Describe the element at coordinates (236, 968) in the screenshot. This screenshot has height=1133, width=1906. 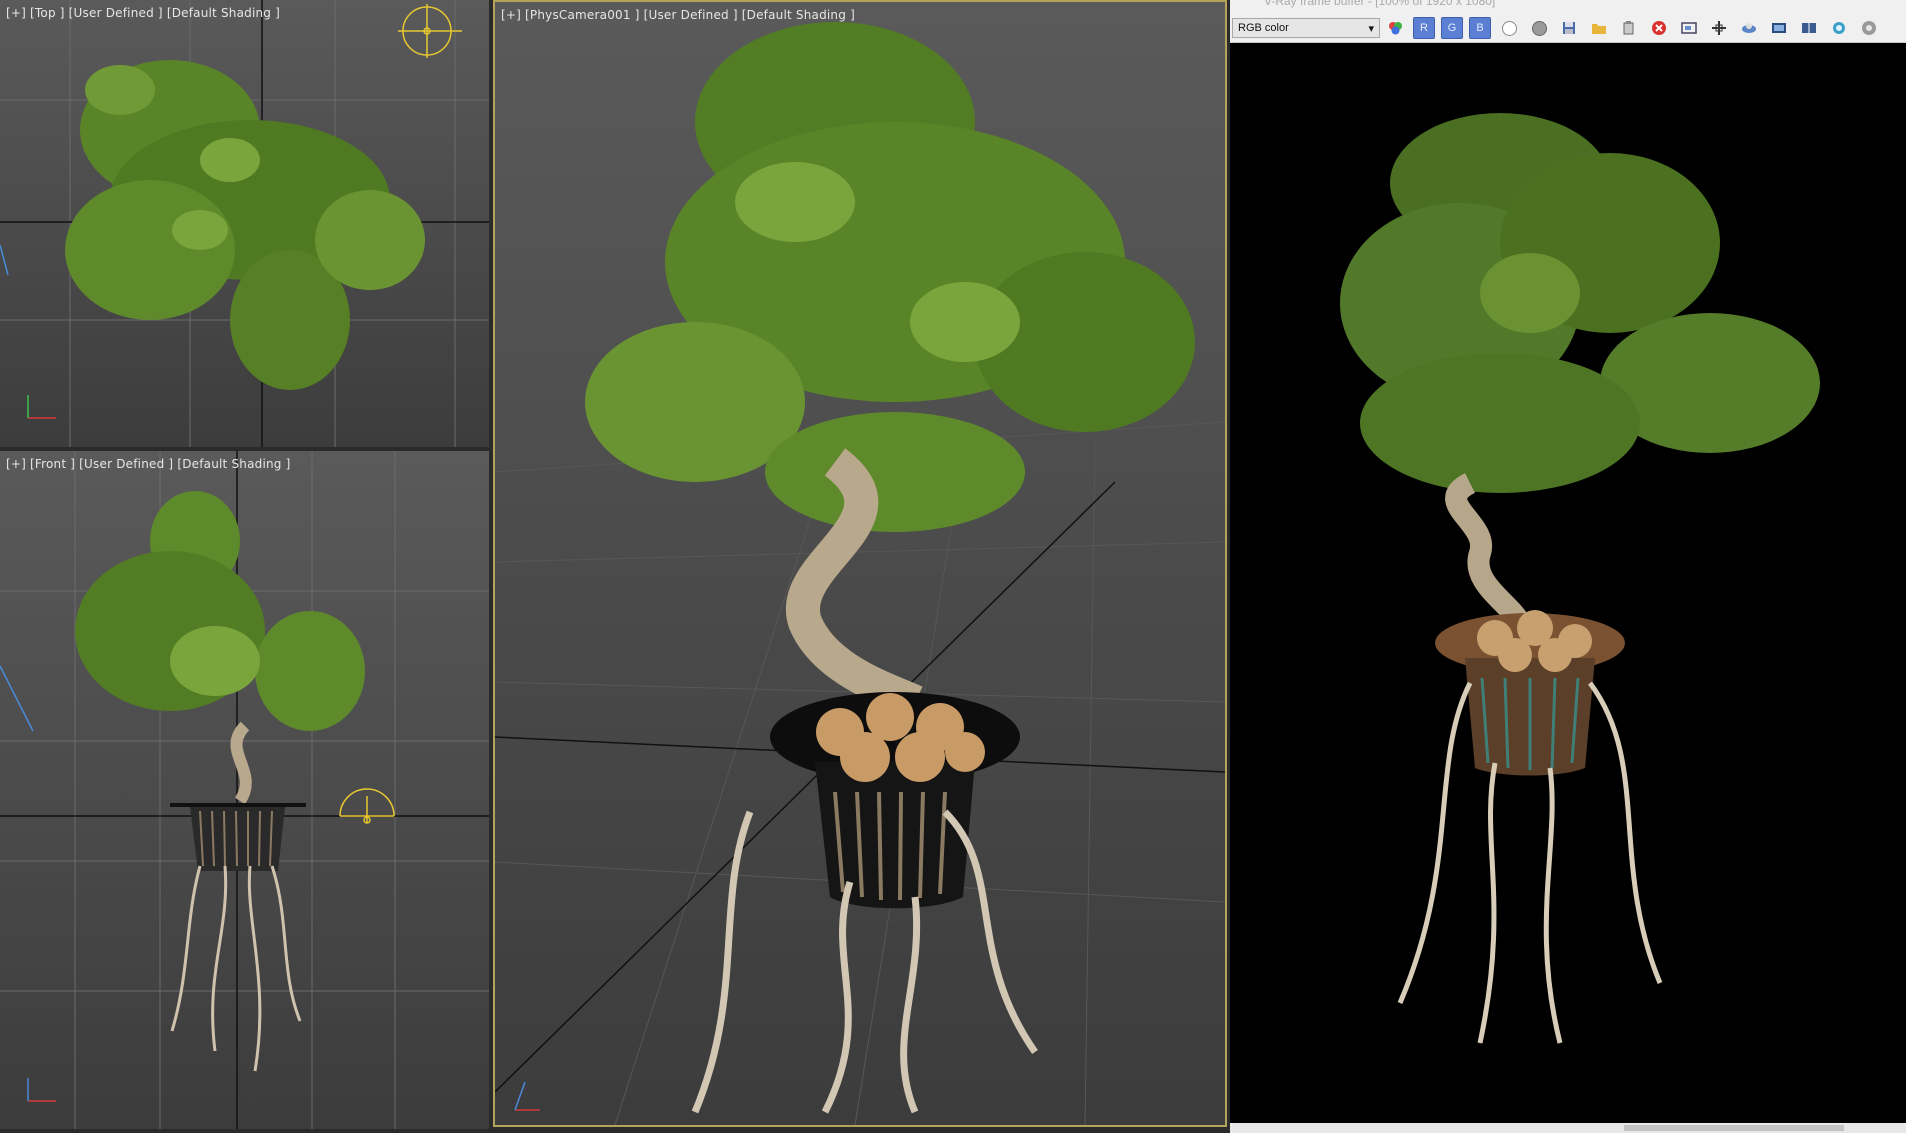
I see `roots-front` at that location.